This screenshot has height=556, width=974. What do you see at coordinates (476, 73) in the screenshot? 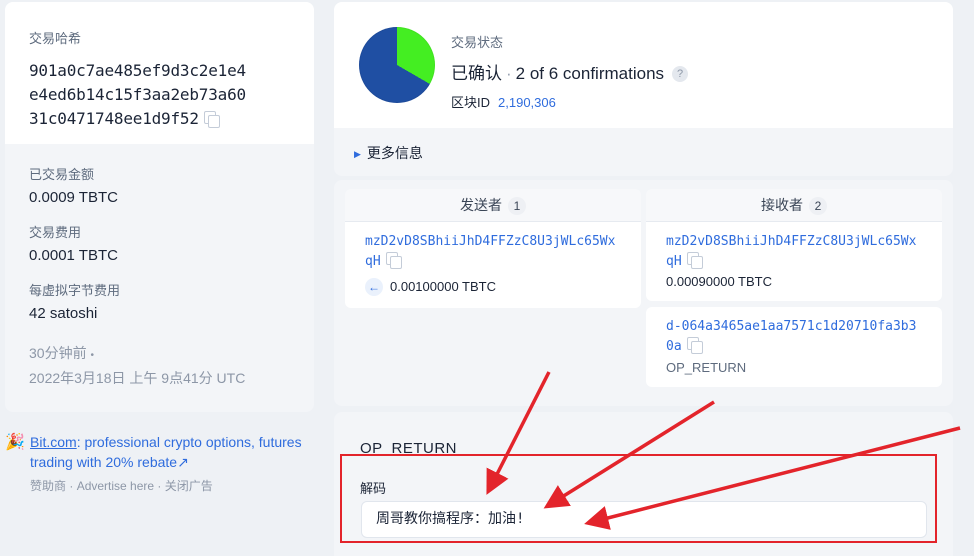
I see `status-confirmed: 已确认` at bounding box center [476, 73].